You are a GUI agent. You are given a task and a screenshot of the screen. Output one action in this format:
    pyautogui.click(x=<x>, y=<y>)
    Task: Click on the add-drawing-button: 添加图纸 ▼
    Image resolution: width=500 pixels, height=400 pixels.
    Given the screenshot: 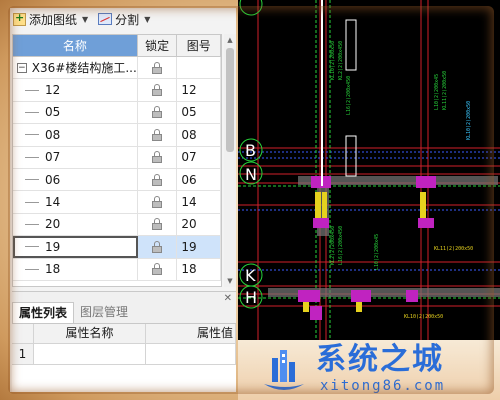 What is the action you would take?
    pyautogui.click(x=50, y=19)
    